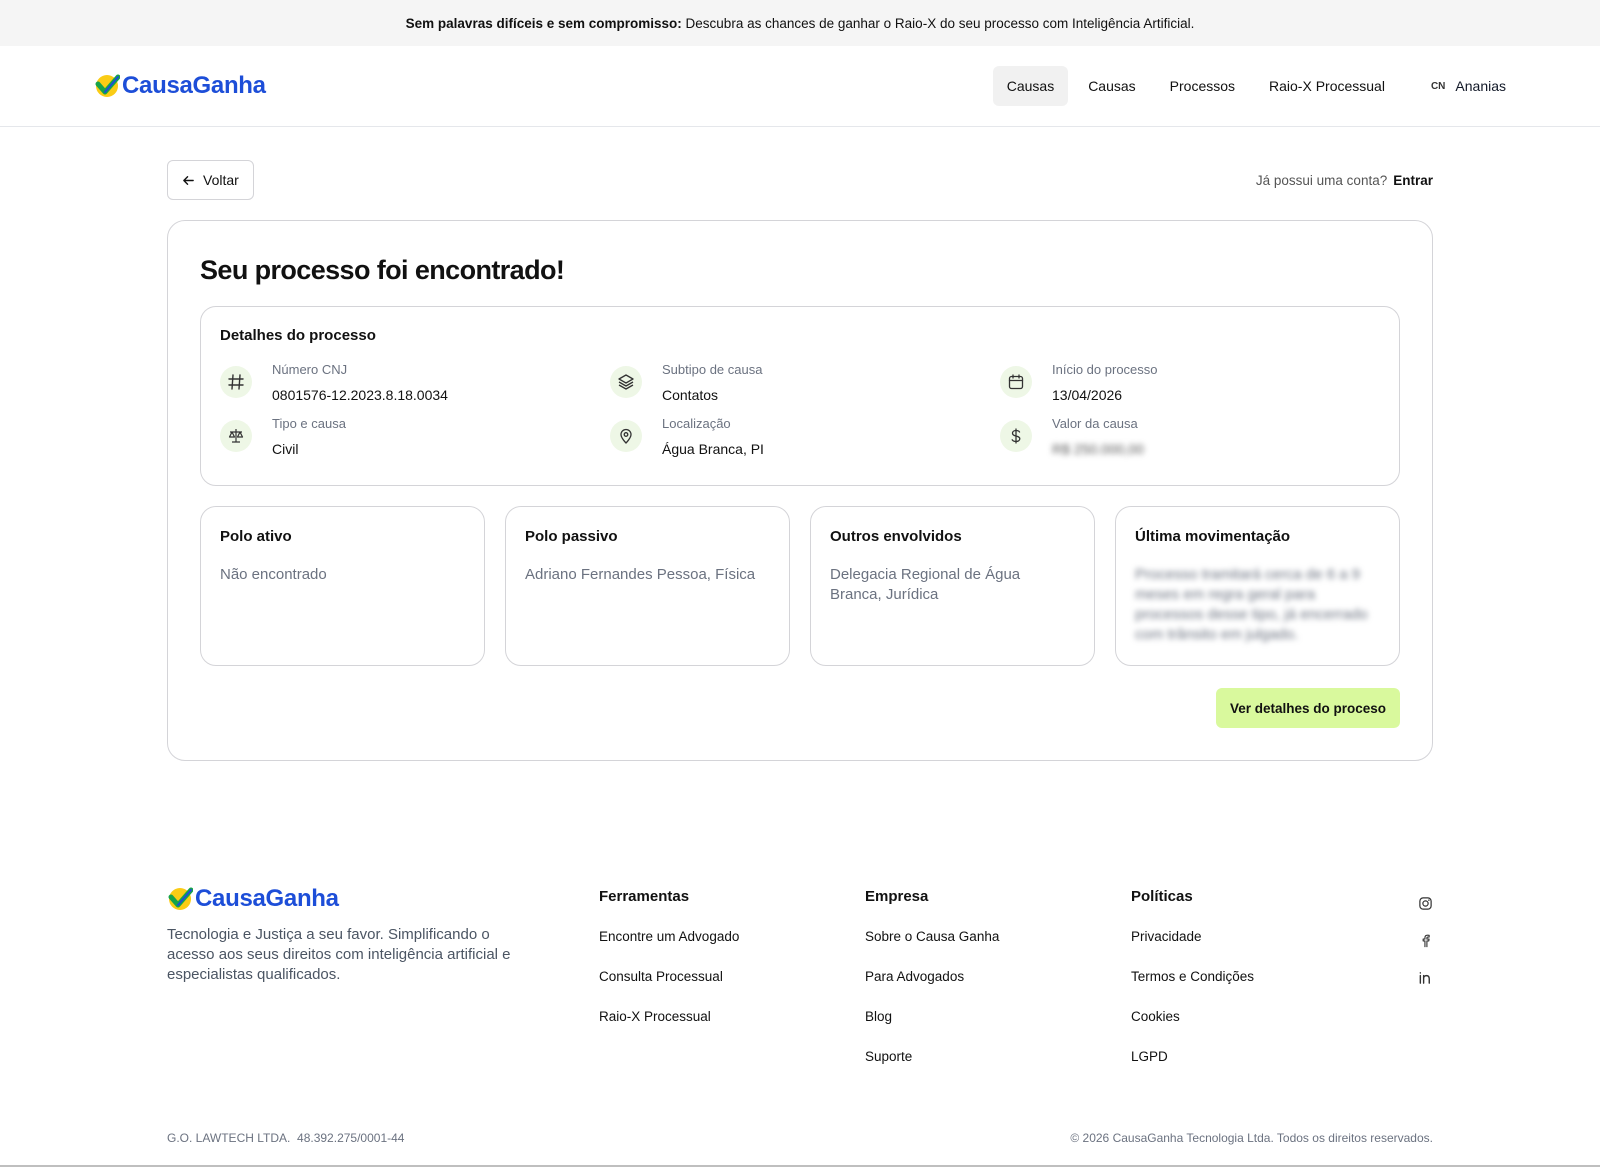 This screenshot has height=1167, width=1600. I want to click on login-link: Entrar, so click(1413, 180).